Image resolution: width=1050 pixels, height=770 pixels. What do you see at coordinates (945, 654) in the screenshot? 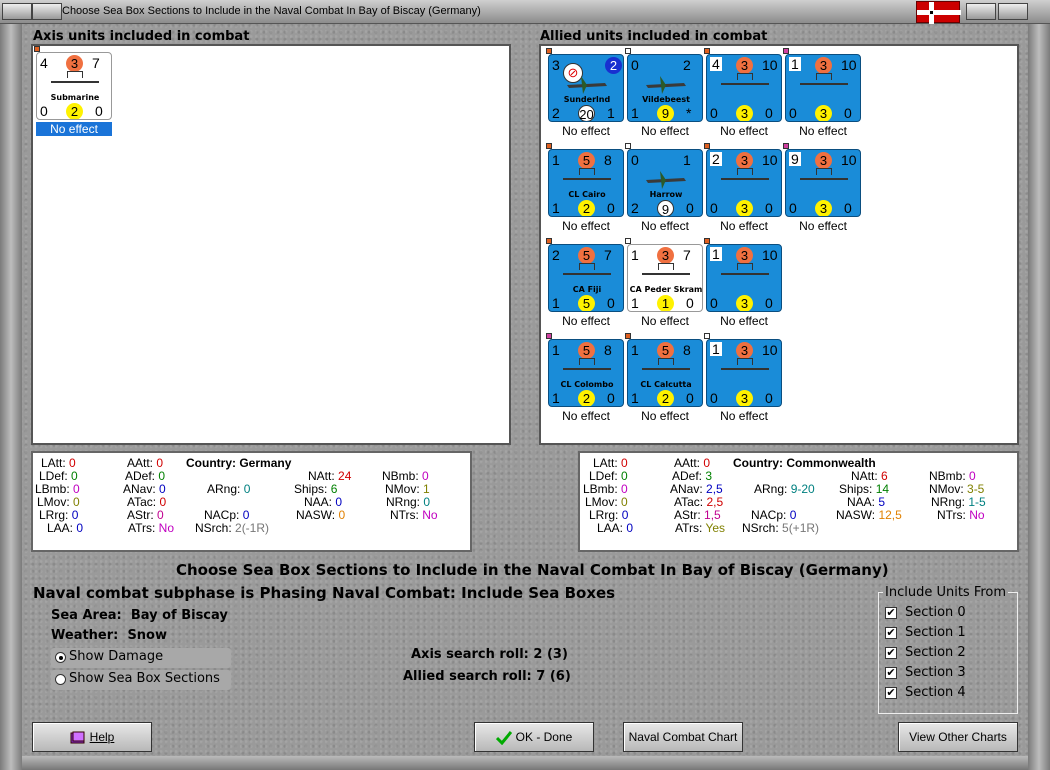
I see `include-section-2: ✔ Section 2` at bounding box center [945, 654].